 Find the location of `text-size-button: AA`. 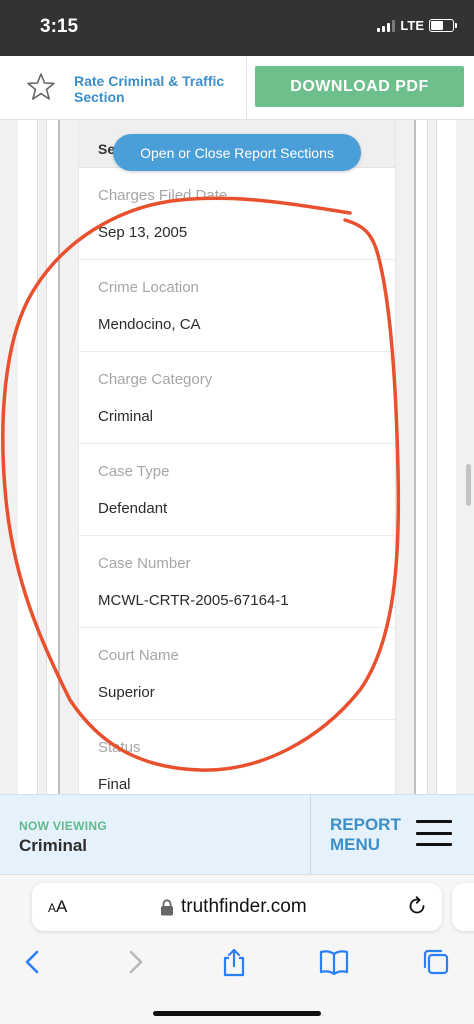

text-size-button: AA is located at coordinates (57, 907).